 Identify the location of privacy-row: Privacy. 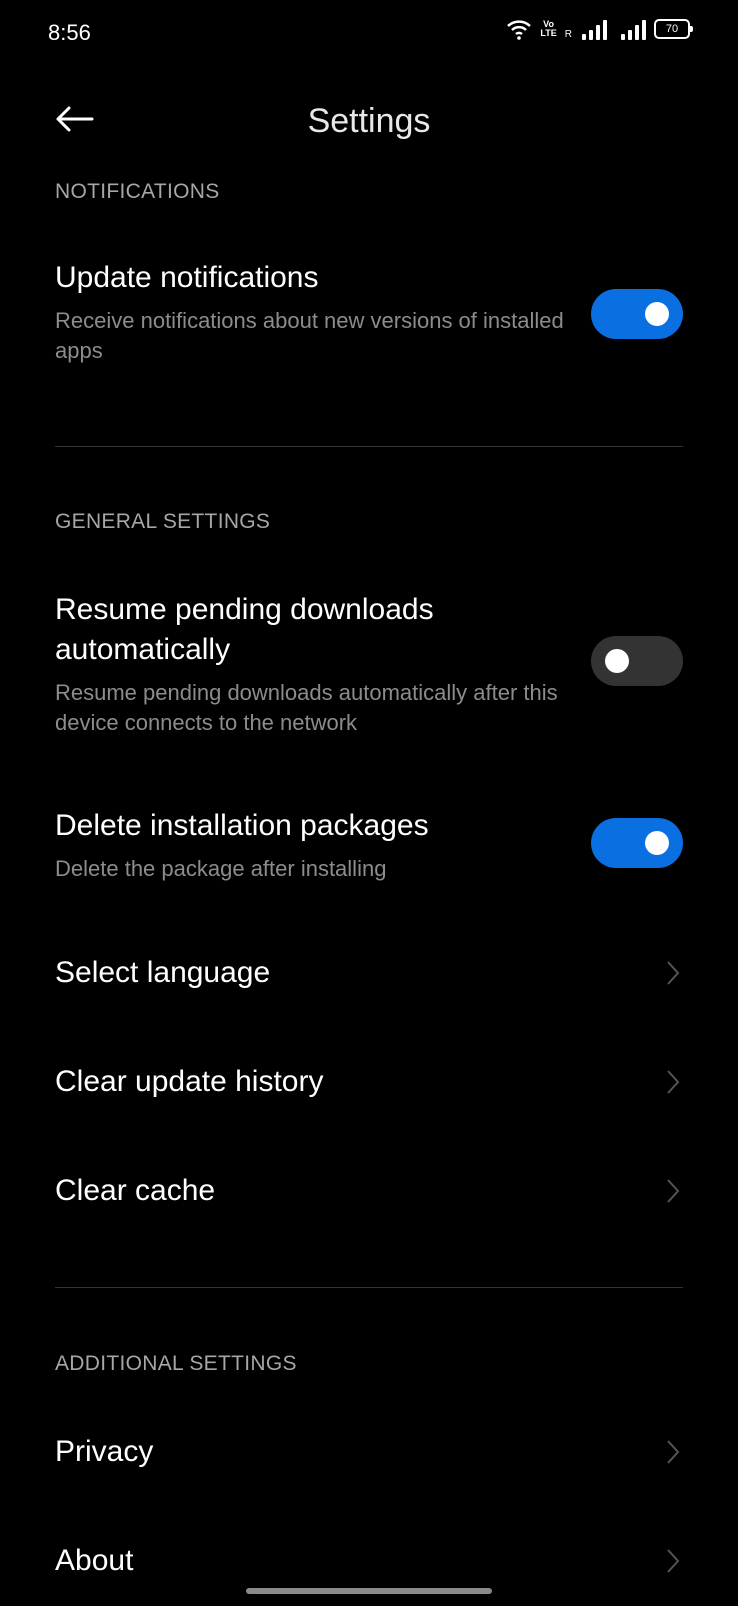
(369, 1452).